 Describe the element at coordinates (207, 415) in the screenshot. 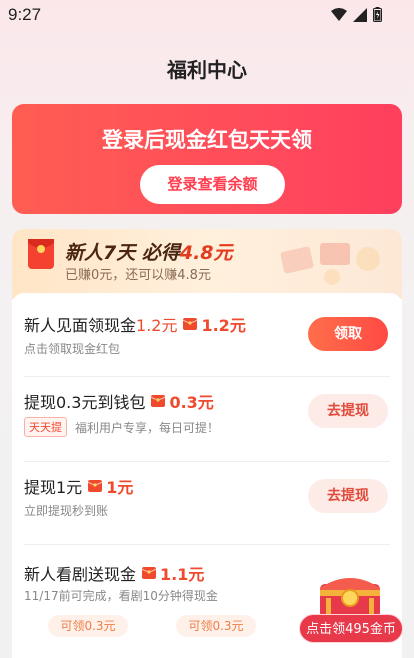

I see `task-row: 提现0.3元到钱包 0.3元 天天提 福利用户专享，每日可提！ 去提现` at that location.